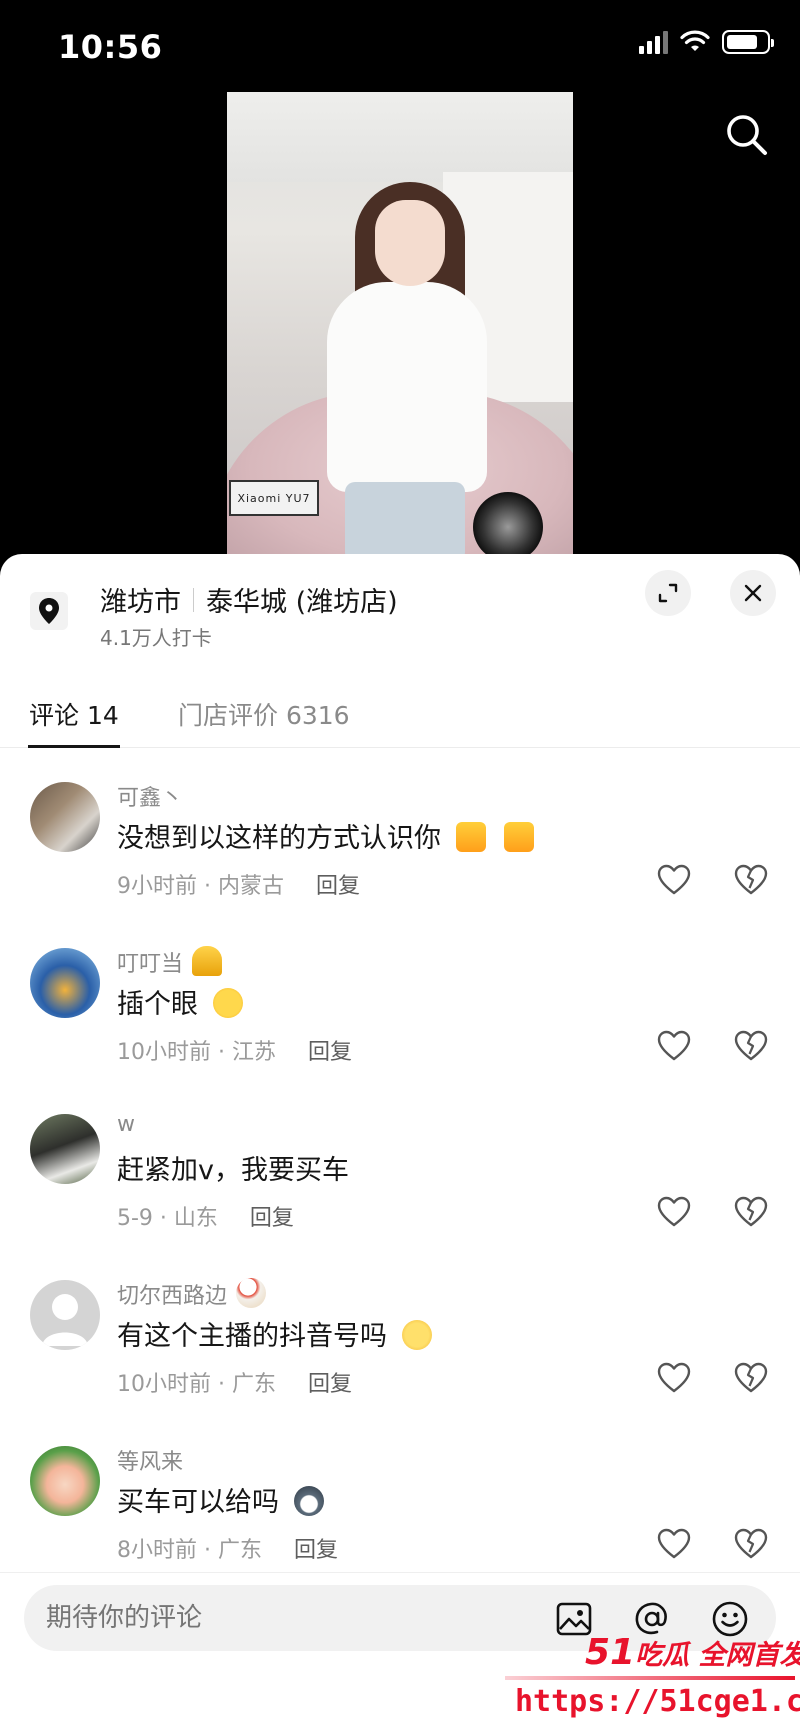 This screenshot has height=1731, width=800. Describe the element at coordinates (252, 1336) in the screenshot. I see `comment-text: 有这个主播的抖音号吗` at that location.